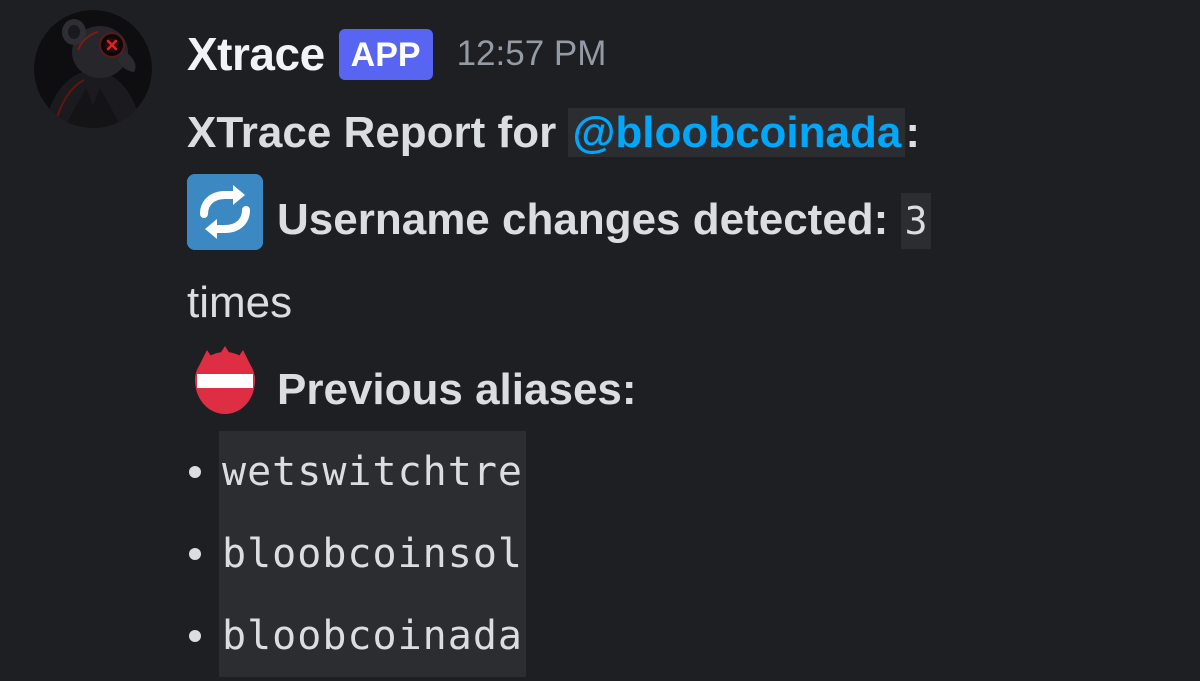 The image size is (1200, 681). What do you see at coordinates (240, 302) in the screenshot?
I see `username-changes-unit: times` at bounding box center [240, 302].